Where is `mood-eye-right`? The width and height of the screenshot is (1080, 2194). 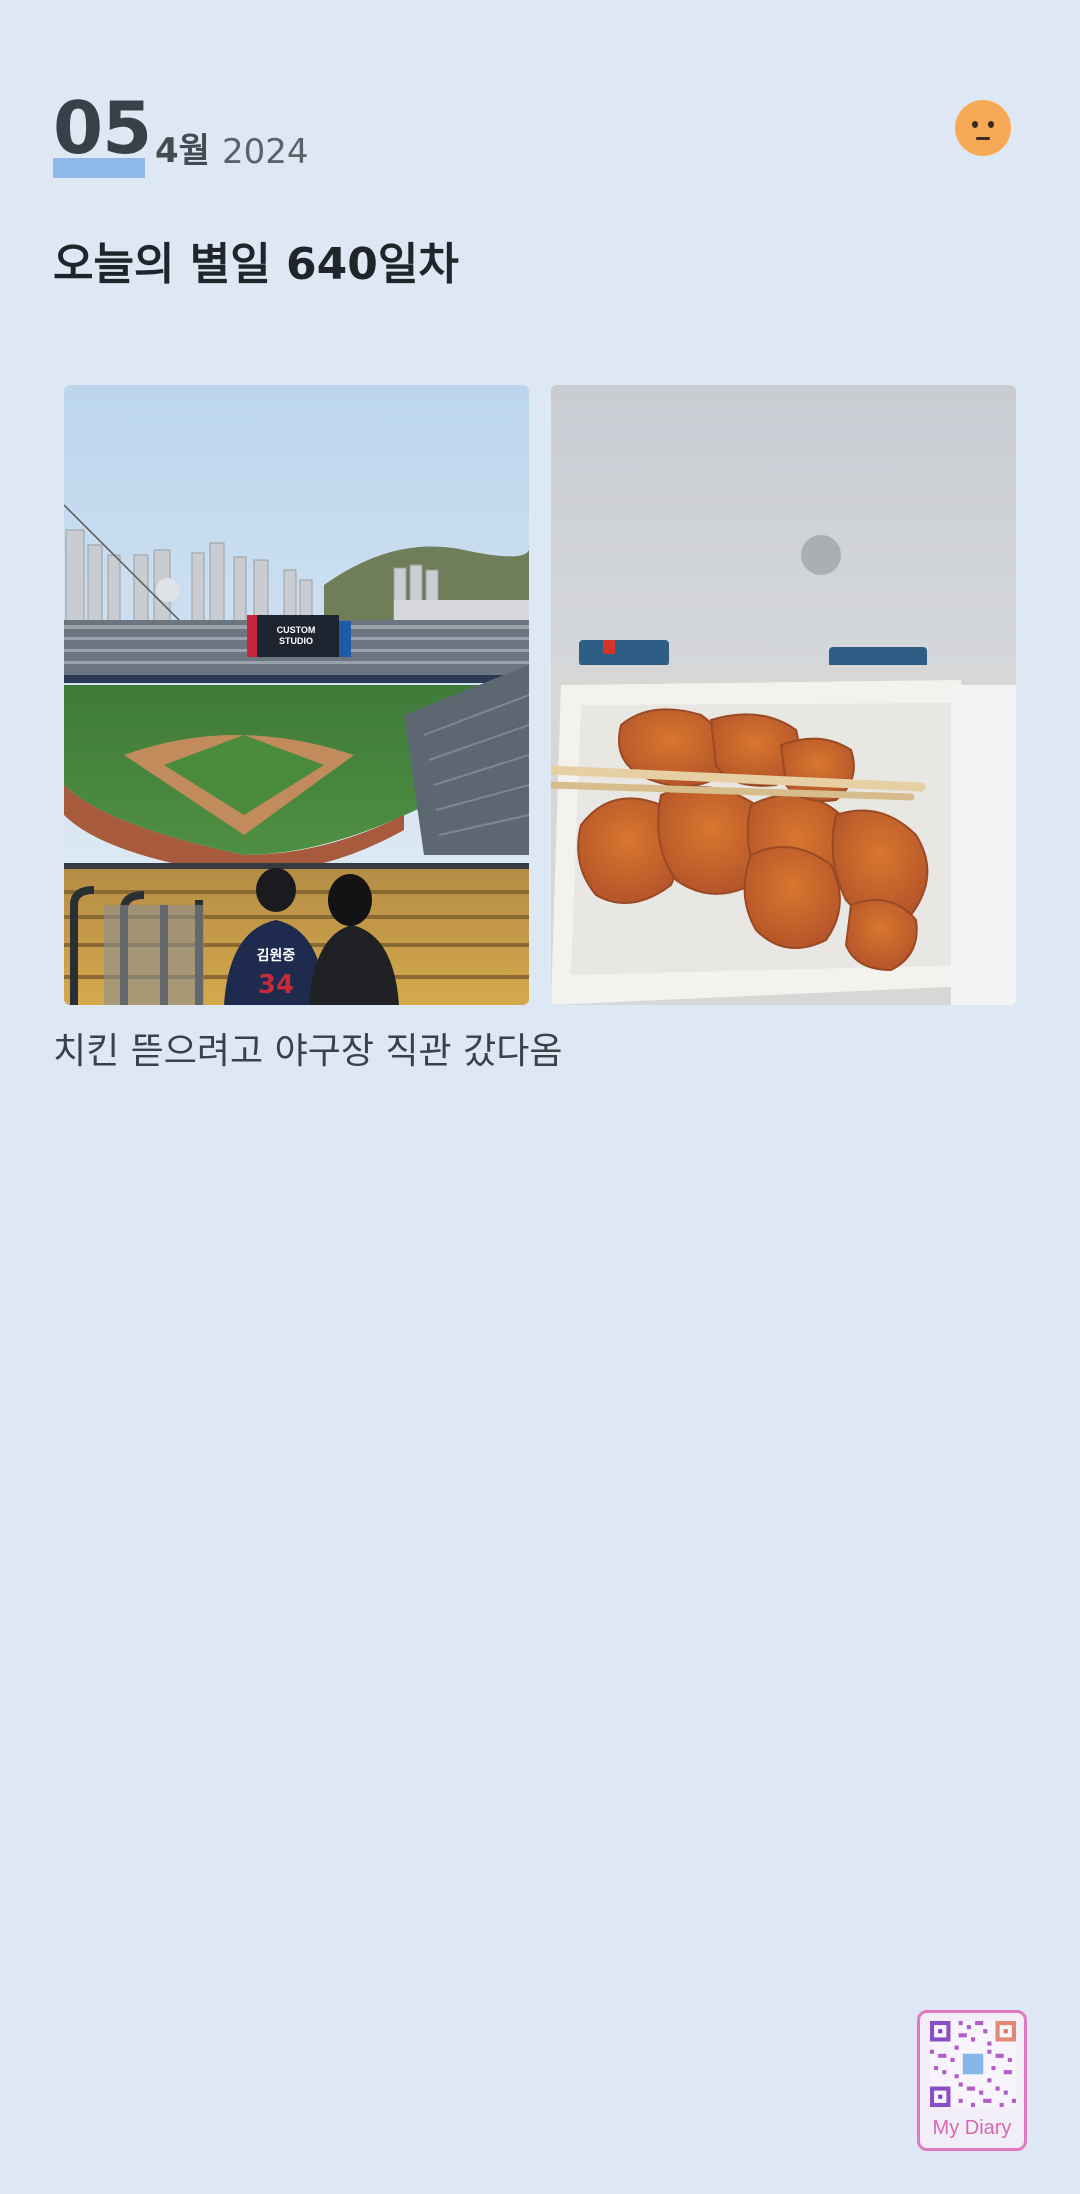
mood-eye-right is located at coordinates (991, 124).